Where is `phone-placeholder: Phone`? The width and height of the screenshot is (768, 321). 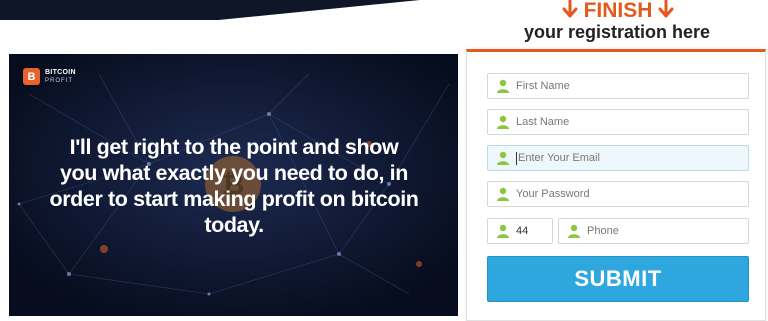
phone-placeholder: Phone is located at coordinates (603, 231).